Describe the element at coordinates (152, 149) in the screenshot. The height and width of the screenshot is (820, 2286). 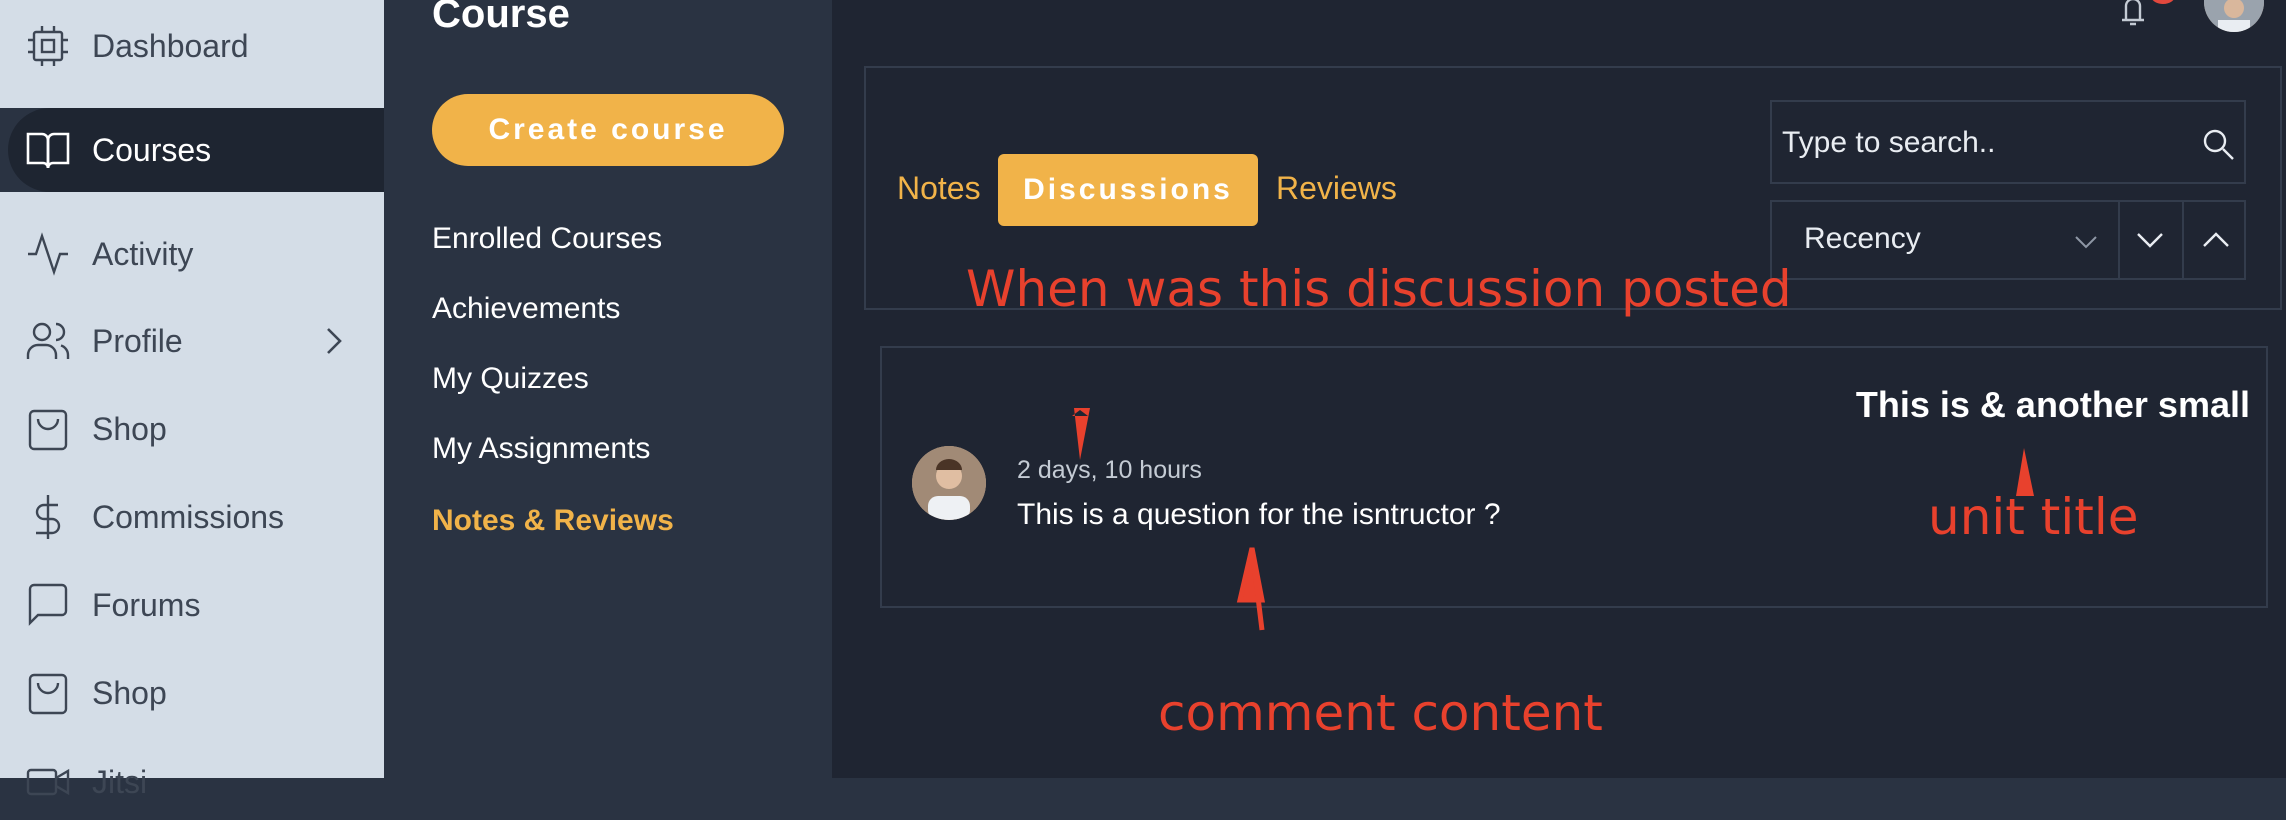
I see `sidebar-item-label: Courses` at that location.